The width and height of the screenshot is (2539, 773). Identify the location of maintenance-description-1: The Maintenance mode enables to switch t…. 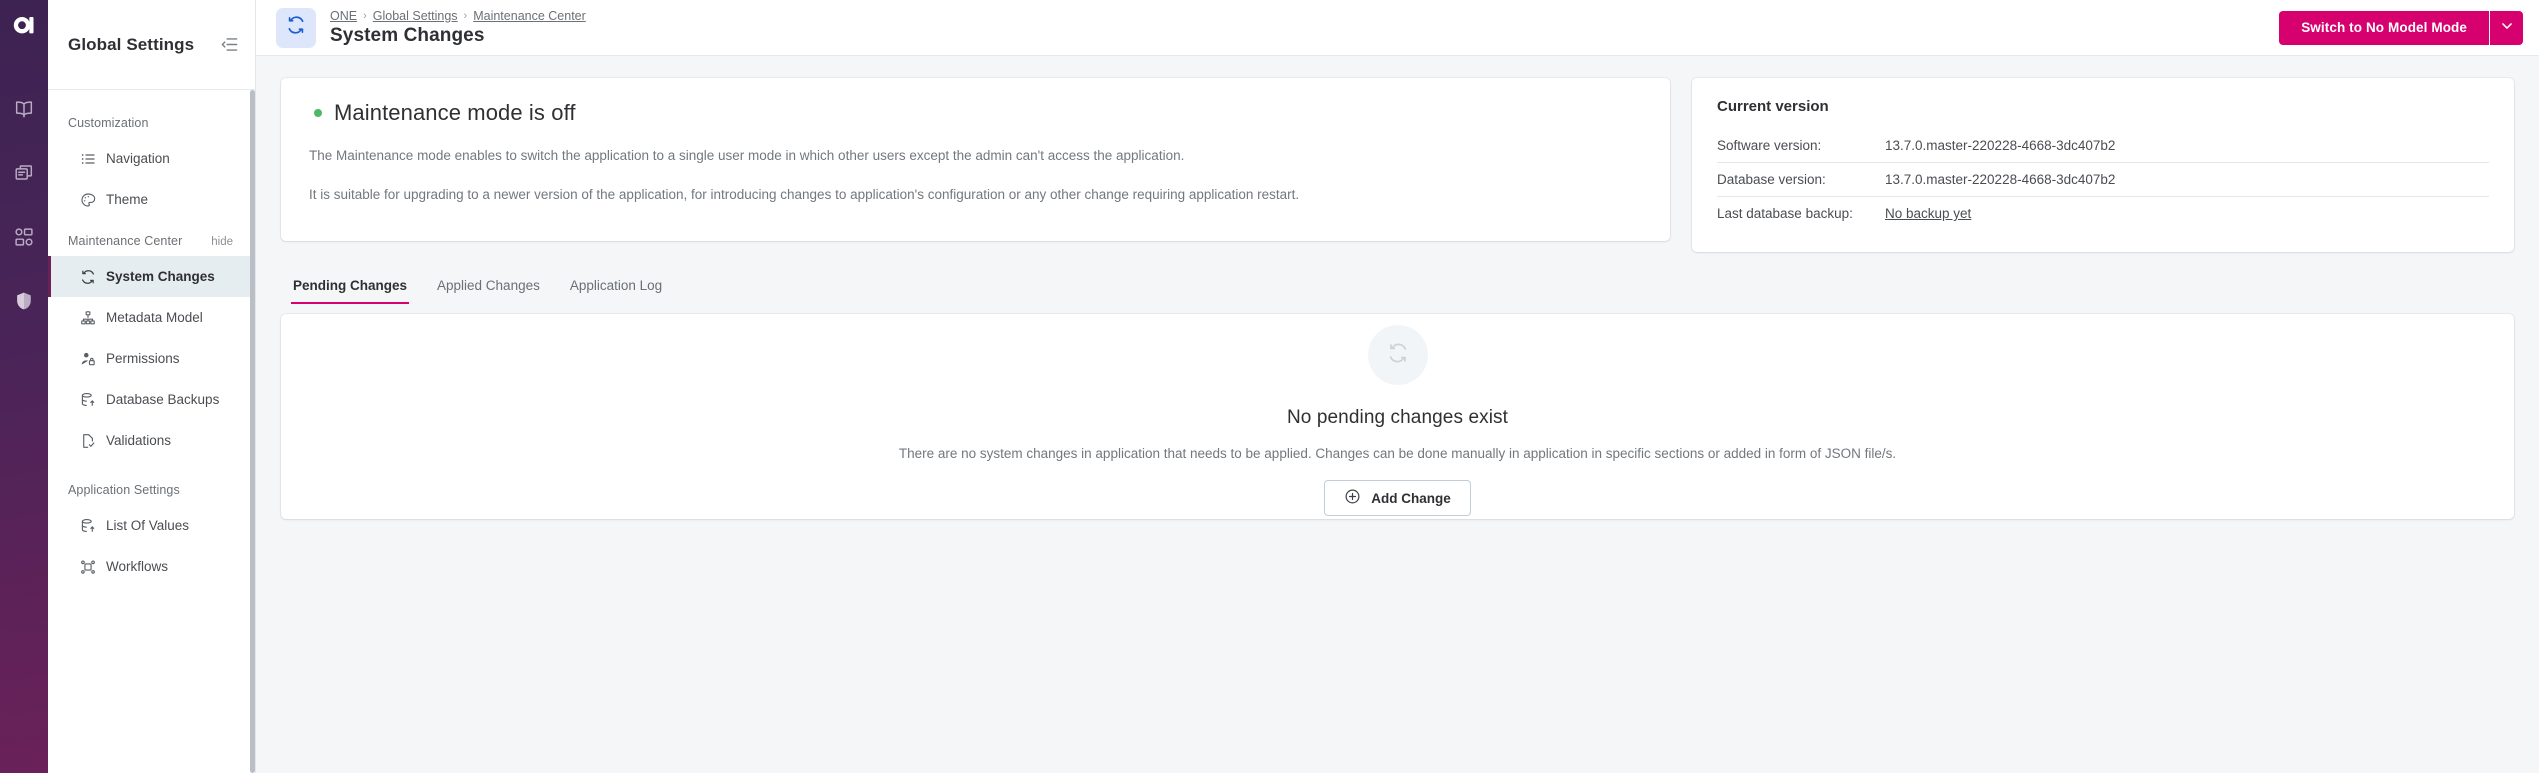
(747, 155).